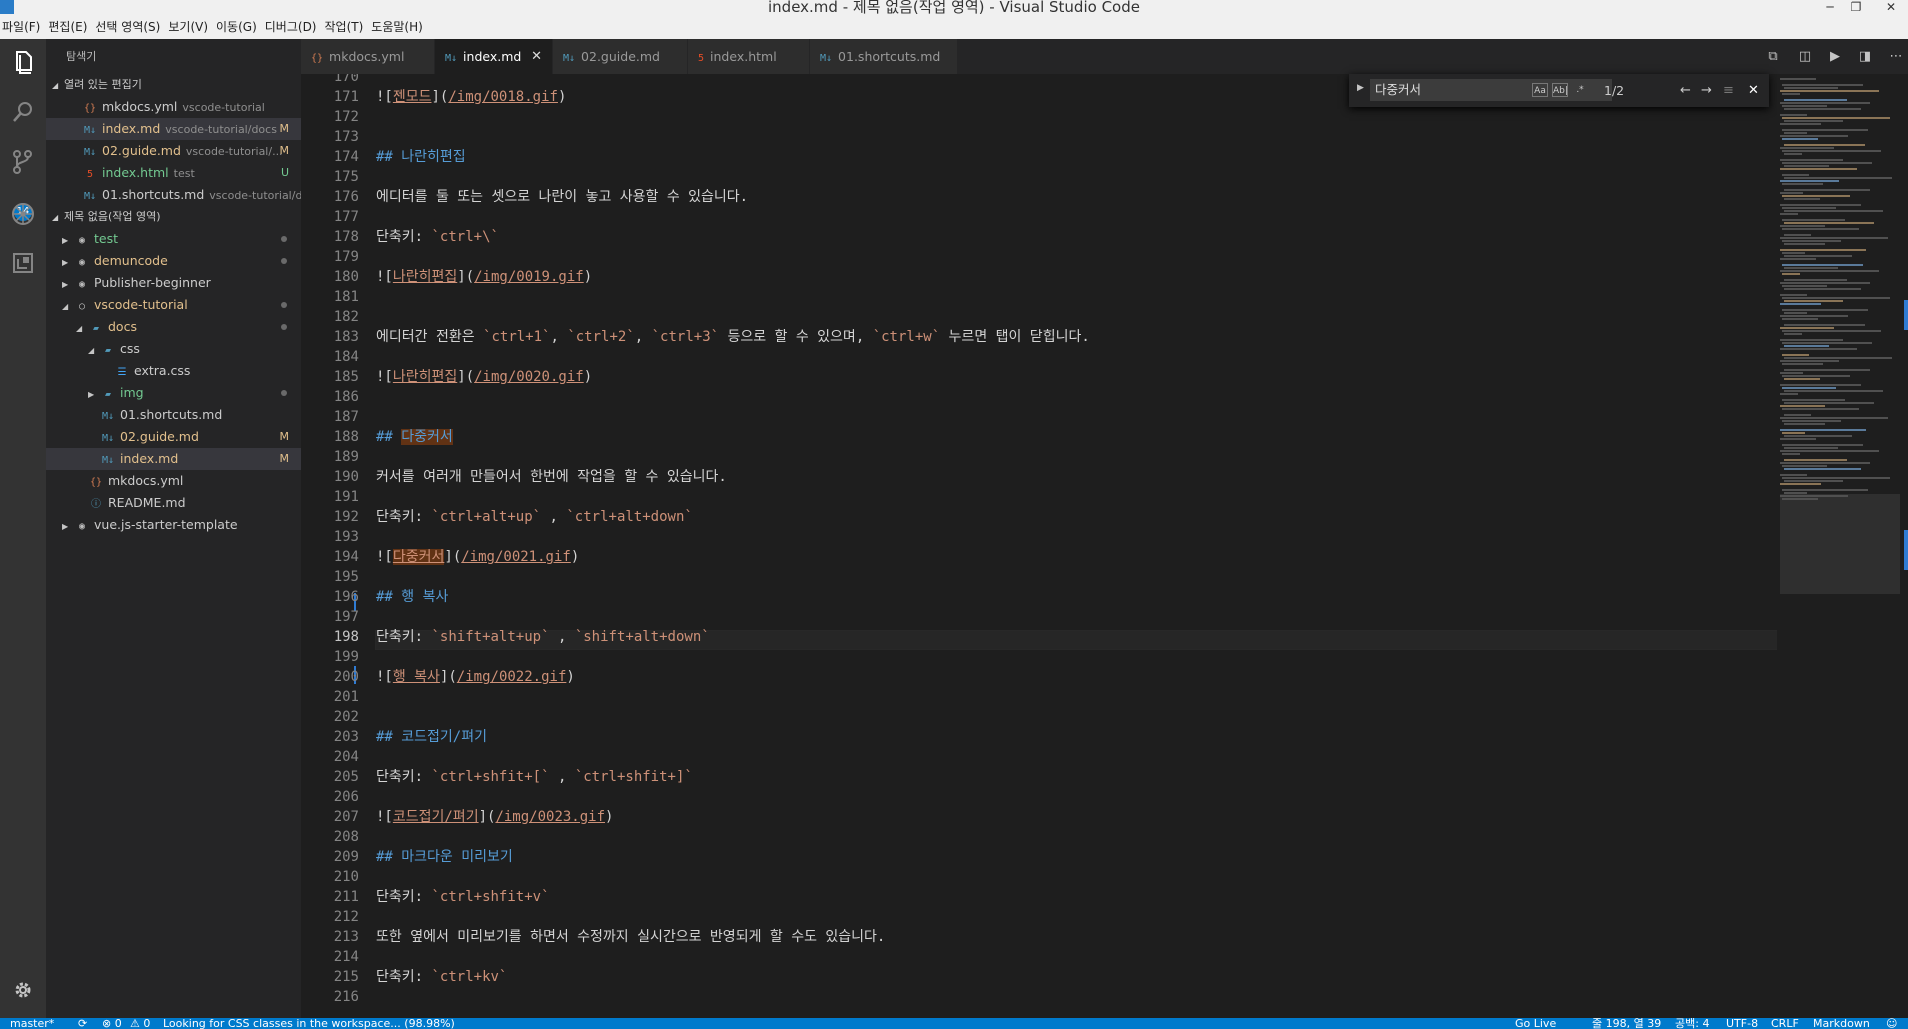 Image resolution: width=1908 pixels, height=1029 pixels. Describe the element at coordinates (173, 217) in the screenshot. I see `workspace-header: ◢ 제목 없음(작업 영역)` at that location.